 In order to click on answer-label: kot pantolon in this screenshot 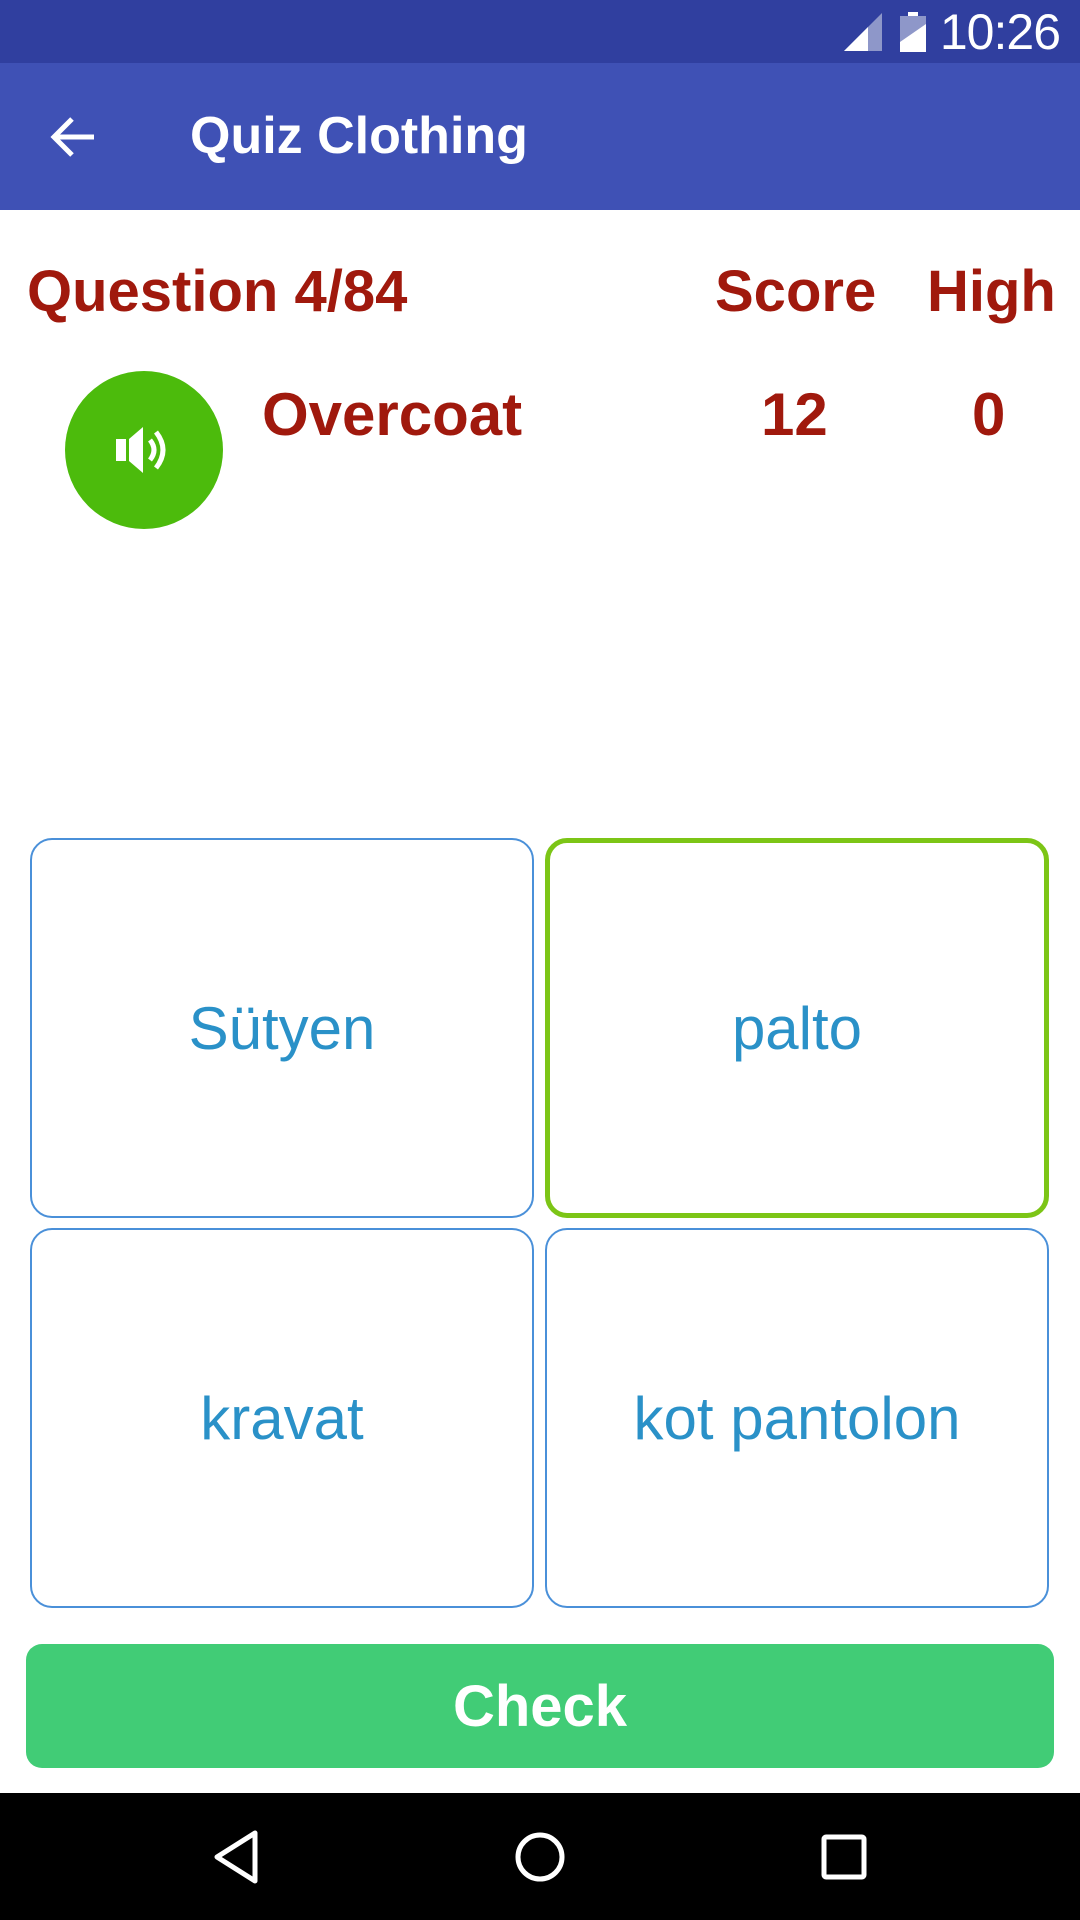, I will do `click(797, 1418)`.